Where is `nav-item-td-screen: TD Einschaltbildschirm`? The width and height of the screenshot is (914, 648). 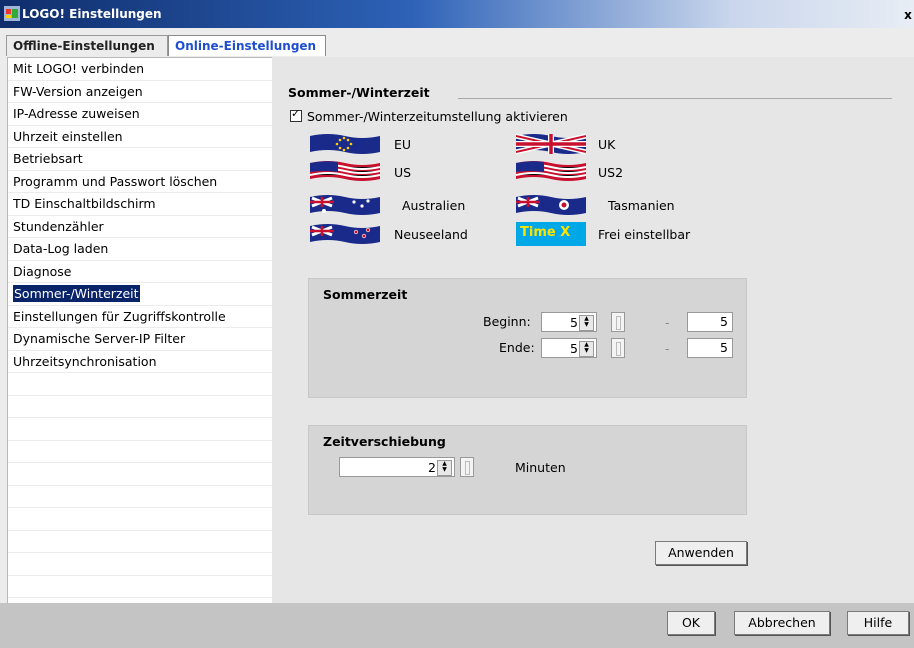
nav-item-td-screen: TD Einschaltbildschirm is located at coordinates (140, 204).